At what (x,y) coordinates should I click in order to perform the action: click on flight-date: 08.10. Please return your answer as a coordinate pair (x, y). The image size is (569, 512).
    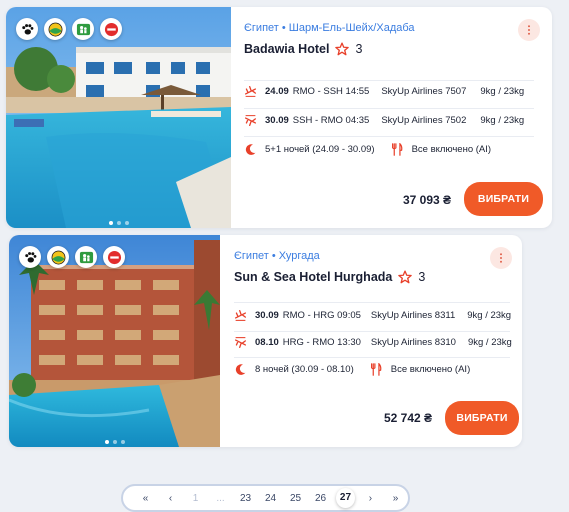
    Looking at the image, I should click on (267, 342).